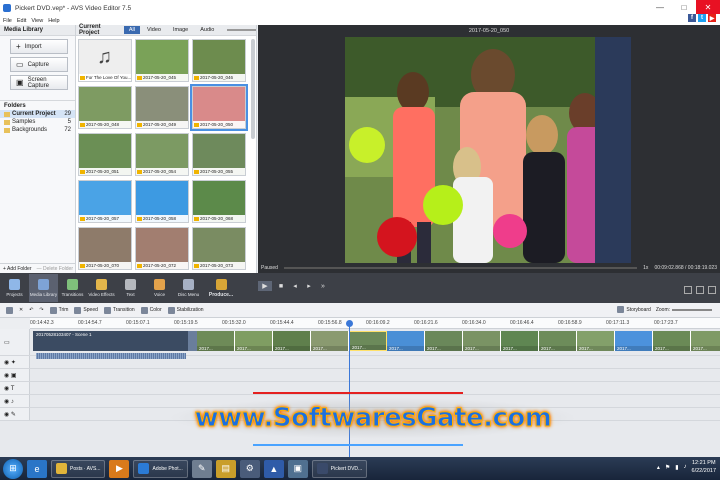 Image resolution: width=720 pixels, height=480 pixels. Describe the element at coordinates (188, 288) in the screenshot. I see `disc-menu-tool: Disc Menu` at that location.